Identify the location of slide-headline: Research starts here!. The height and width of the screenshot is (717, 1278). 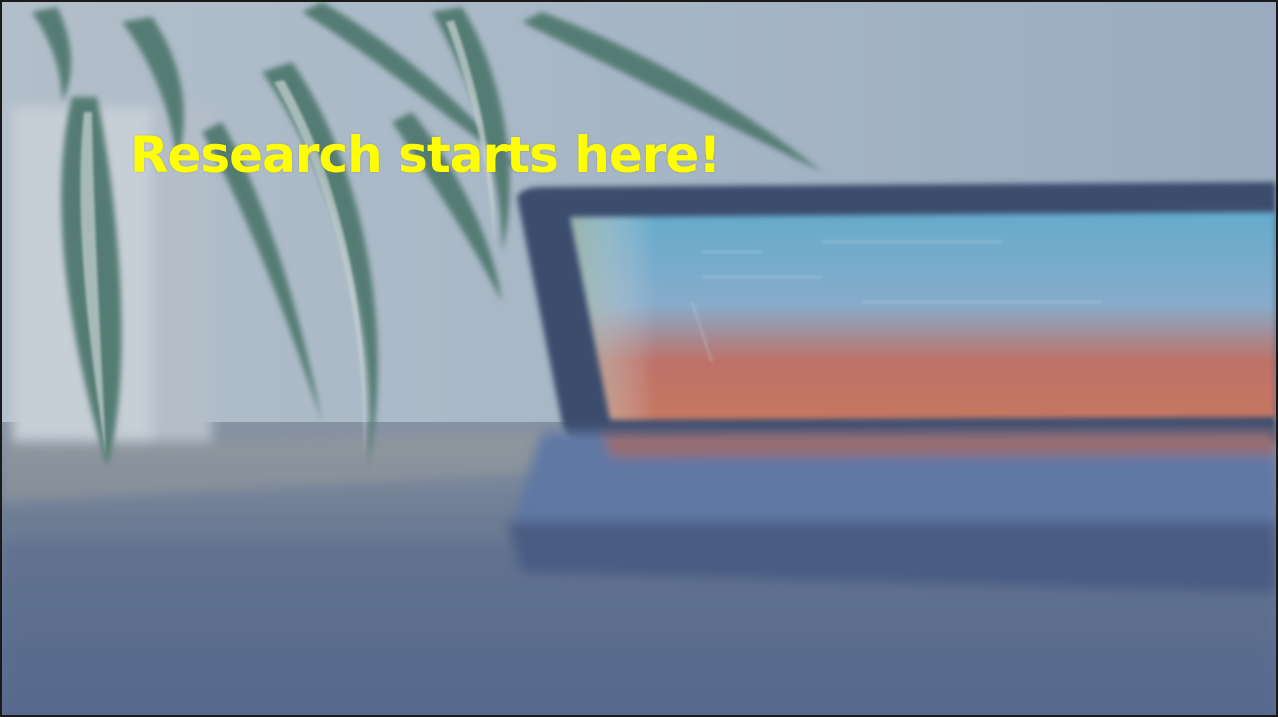
(425, 155).